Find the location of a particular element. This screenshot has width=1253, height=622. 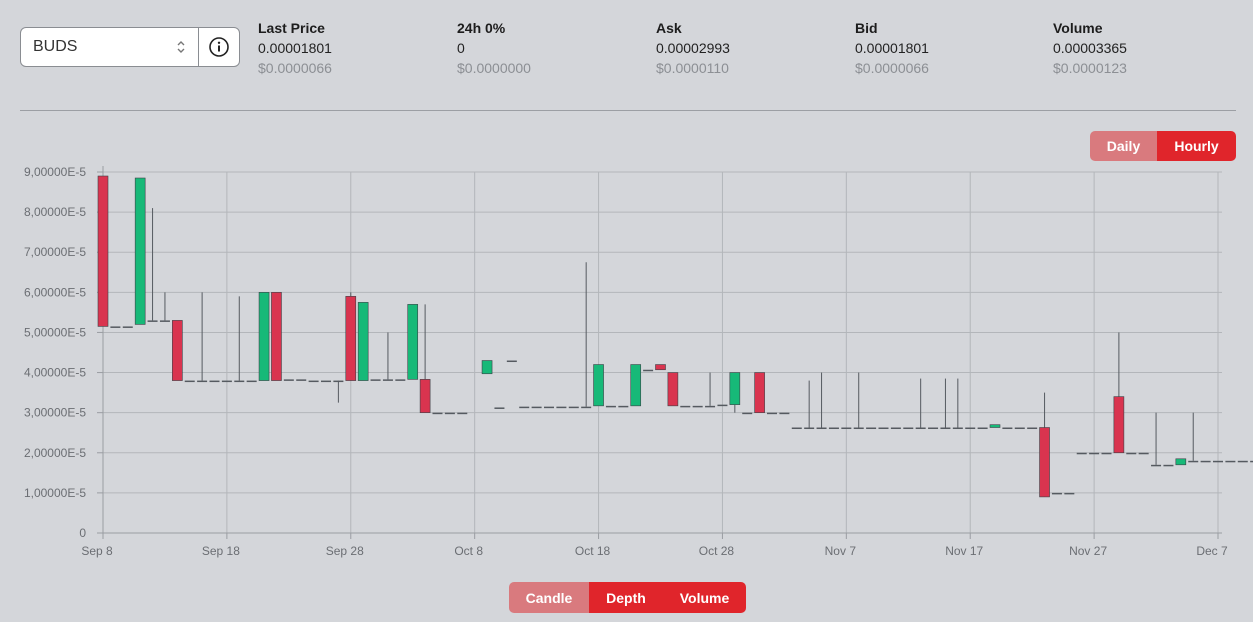

stat-value: 0.00001801 is located at coordinates (892, 48).